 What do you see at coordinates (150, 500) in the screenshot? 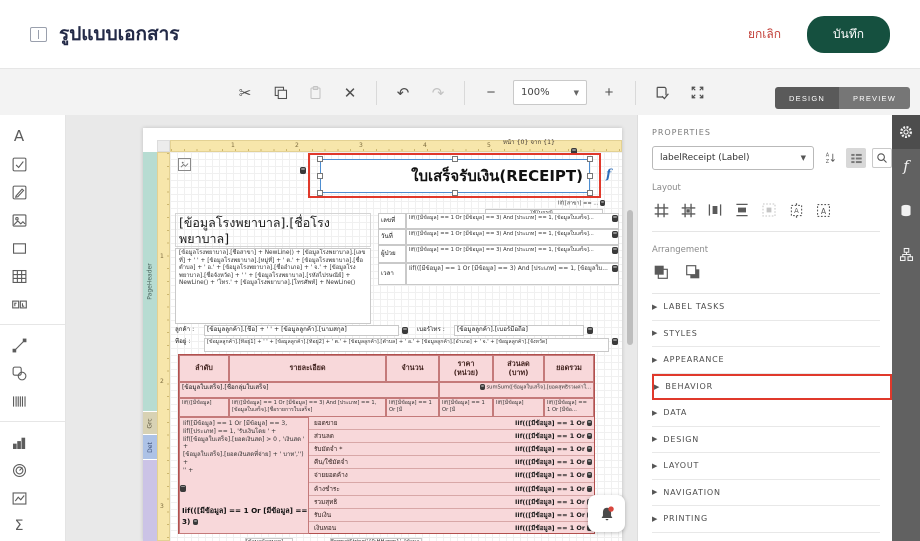
I see `band-footer` at bounding box center [150, 500].